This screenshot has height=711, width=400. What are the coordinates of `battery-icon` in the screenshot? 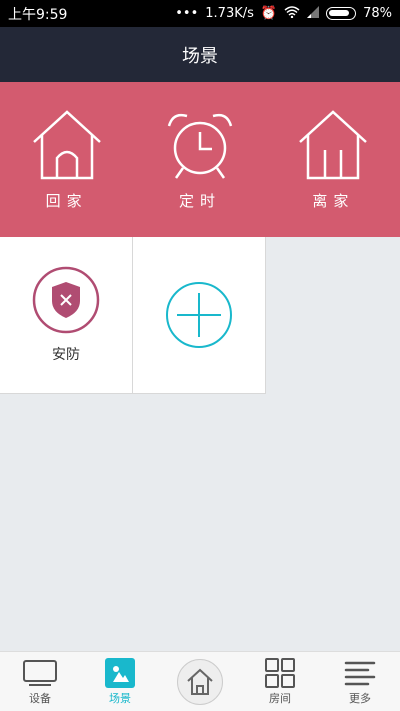 It's located at (341, 13).